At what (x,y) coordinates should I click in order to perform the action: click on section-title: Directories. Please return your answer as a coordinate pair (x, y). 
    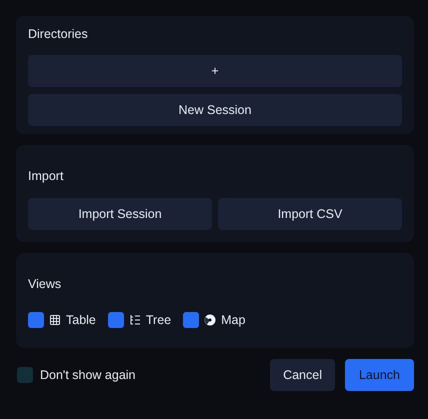
    Looking at the image, I should click on (58, 34).